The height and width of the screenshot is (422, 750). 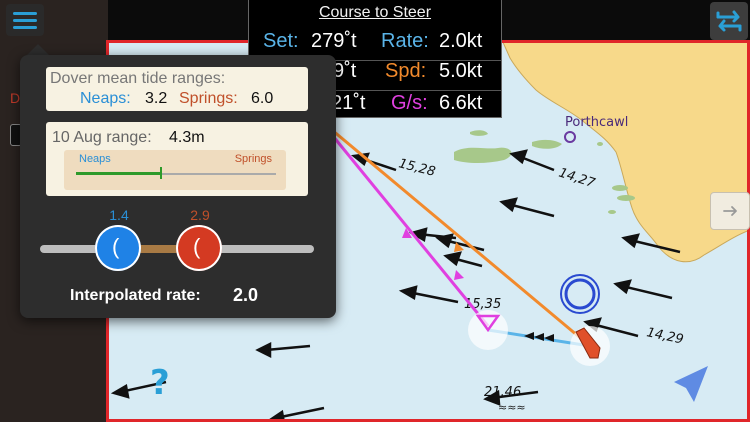 What do you see at coordinates (175, 170) in the screenshot?
I see `neaps-springs-bar: Neaps Springs` at bounding box center [175, 170].